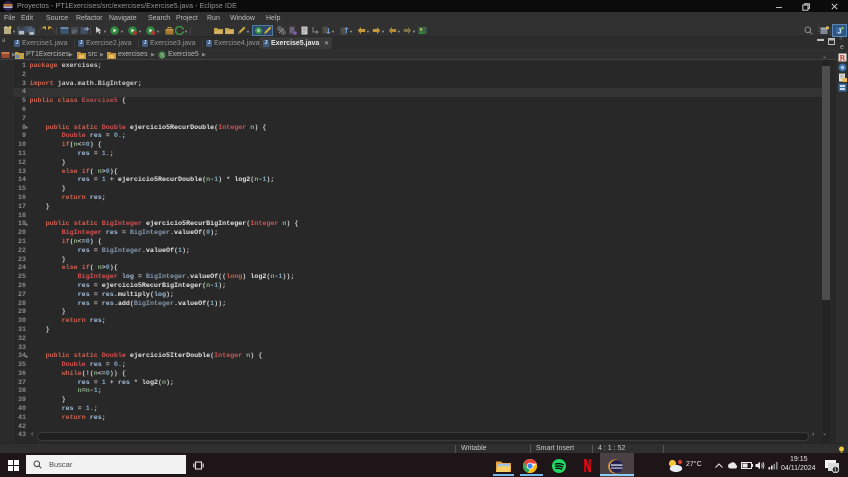  I want to click on svg-text: J, so click(840, 32).